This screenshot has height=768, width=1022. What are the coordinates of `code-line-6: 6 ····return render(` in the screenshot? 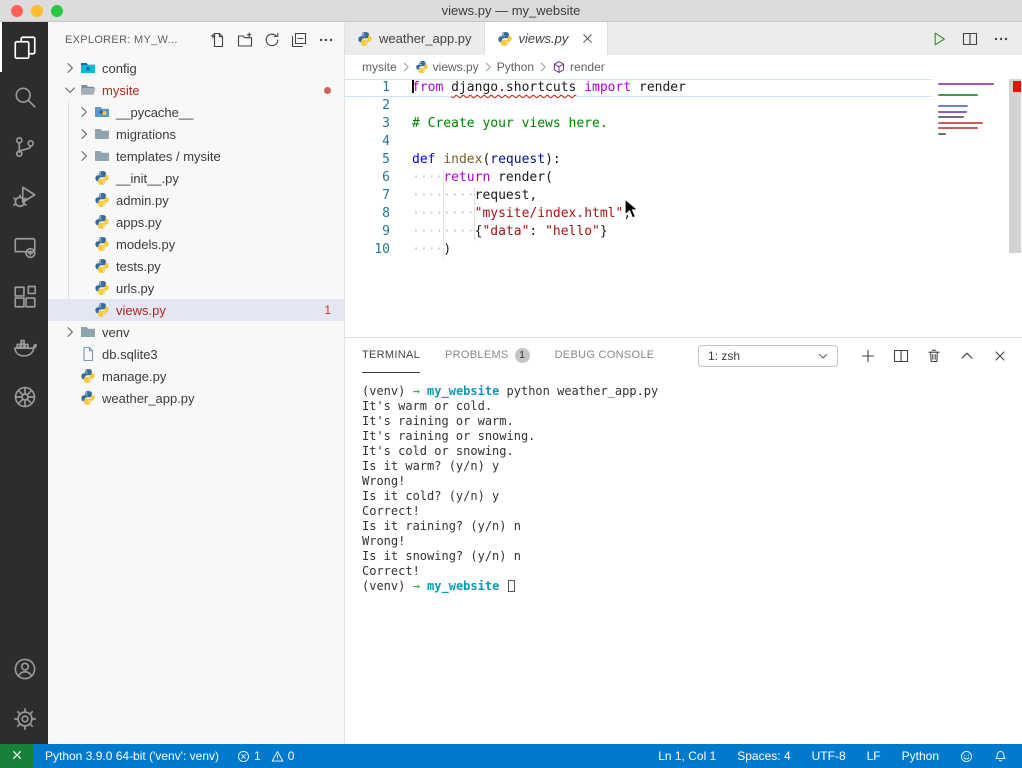 It's located at (638, 178).